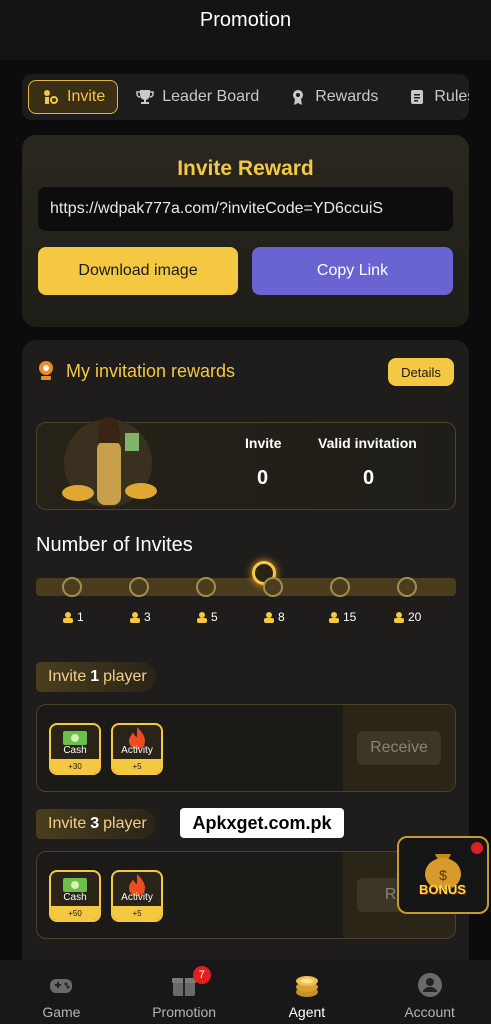 This screenshot has width=491, height=1024. I want to click on tab-rules: Rules, so click(432, 97).